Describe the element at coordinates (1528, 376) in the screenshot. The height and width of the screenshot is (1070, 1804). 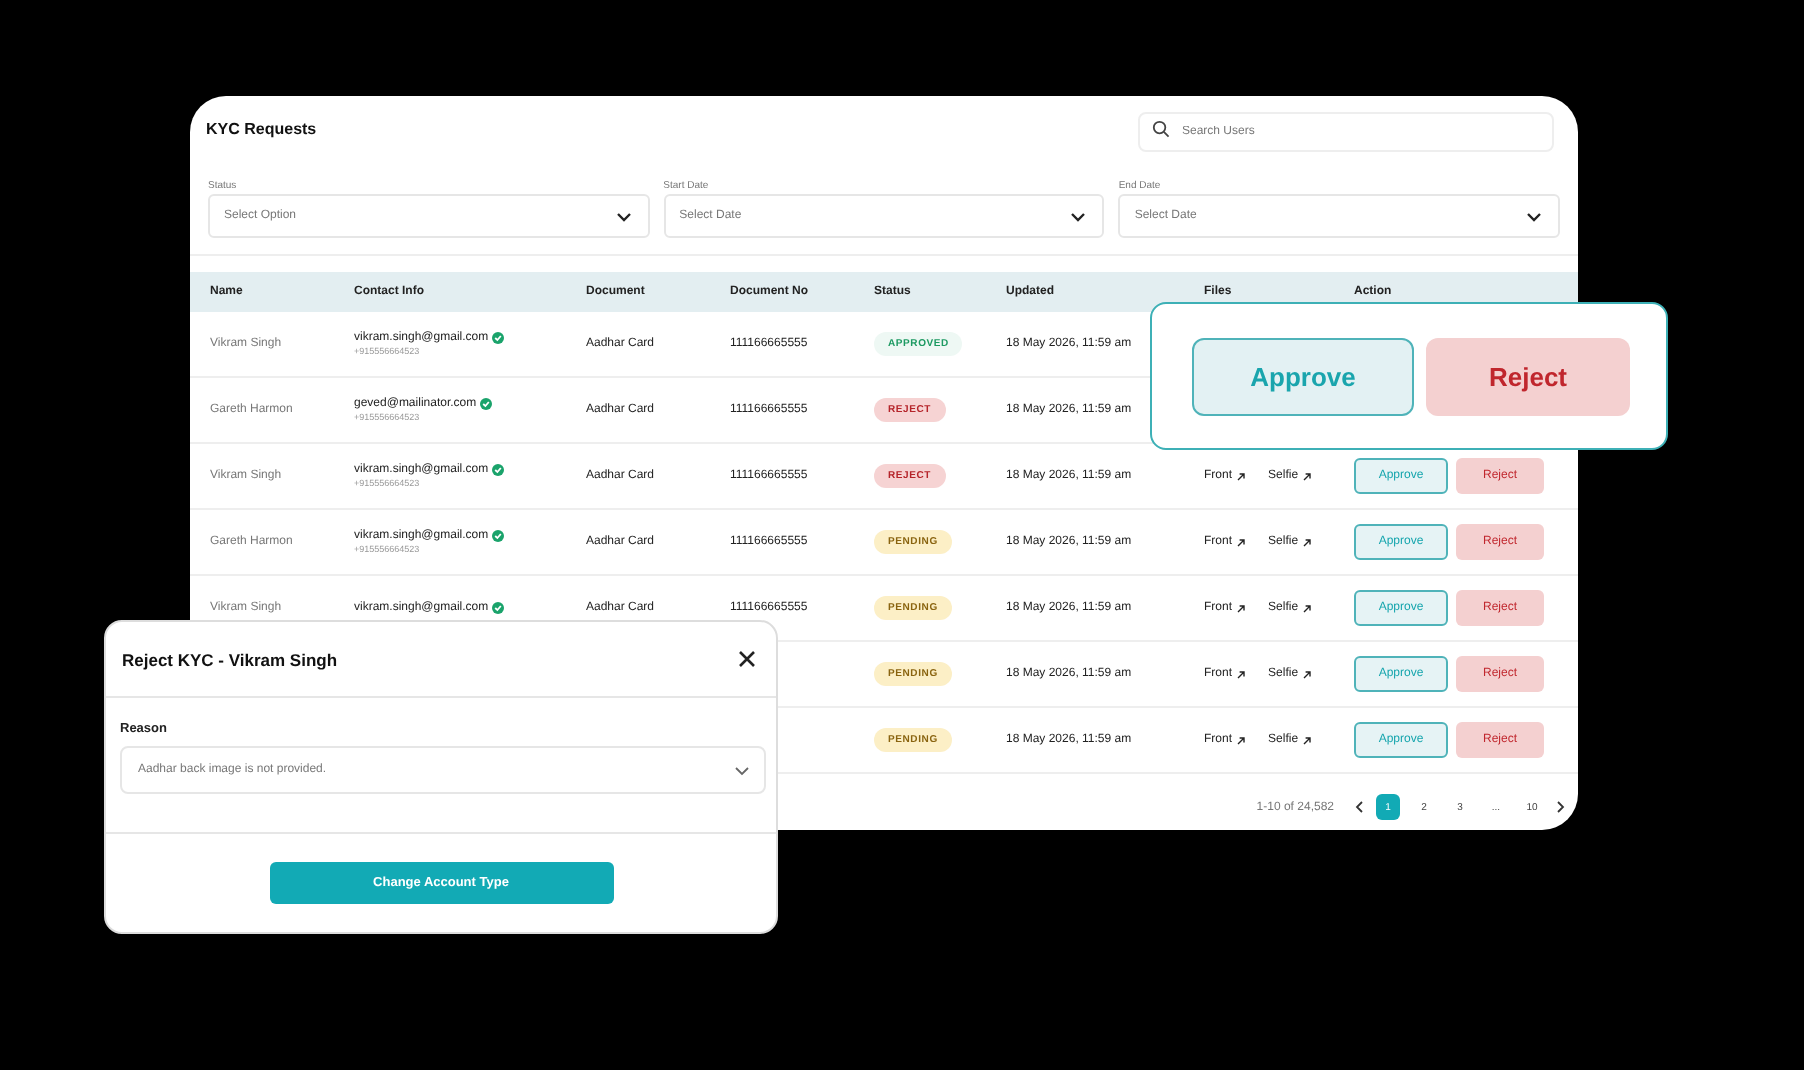
I see `reject-button: Reject` at that location.